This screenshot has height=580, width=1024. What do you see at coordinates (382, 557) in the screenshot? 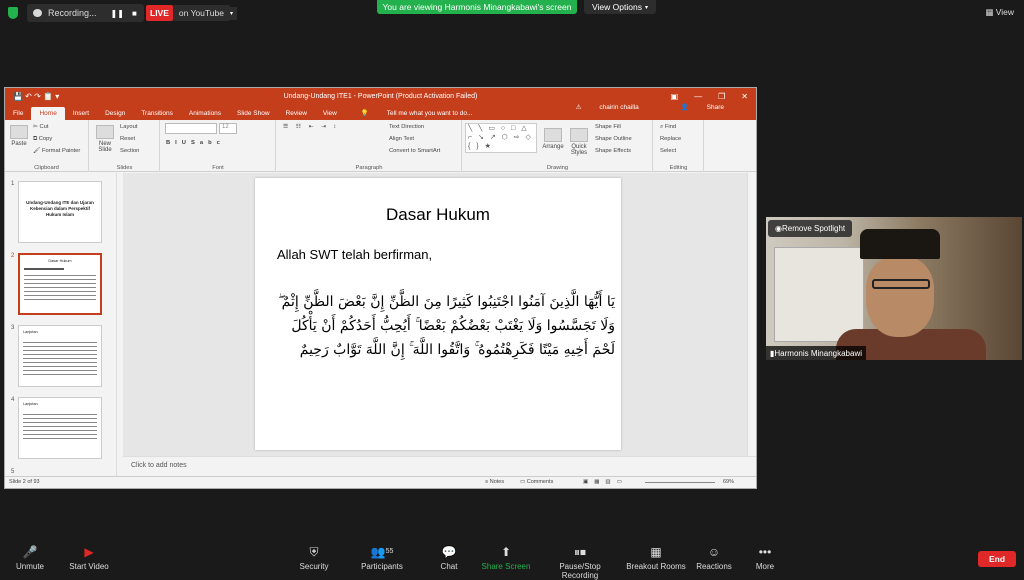
I see `participants-button: 👥55 Participants` at bounding box center [382, 557].